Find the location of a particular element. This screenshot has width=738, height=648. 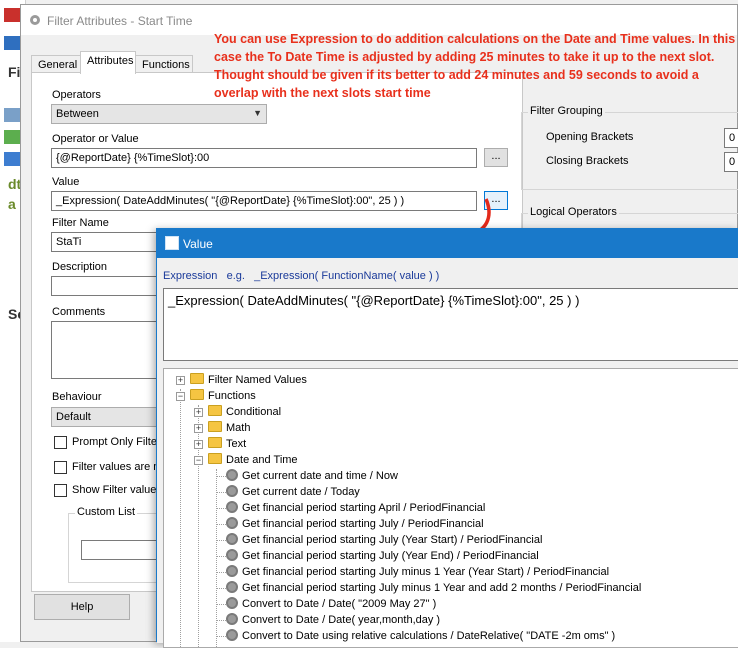

close-icon is located at coordinates (12, 15).